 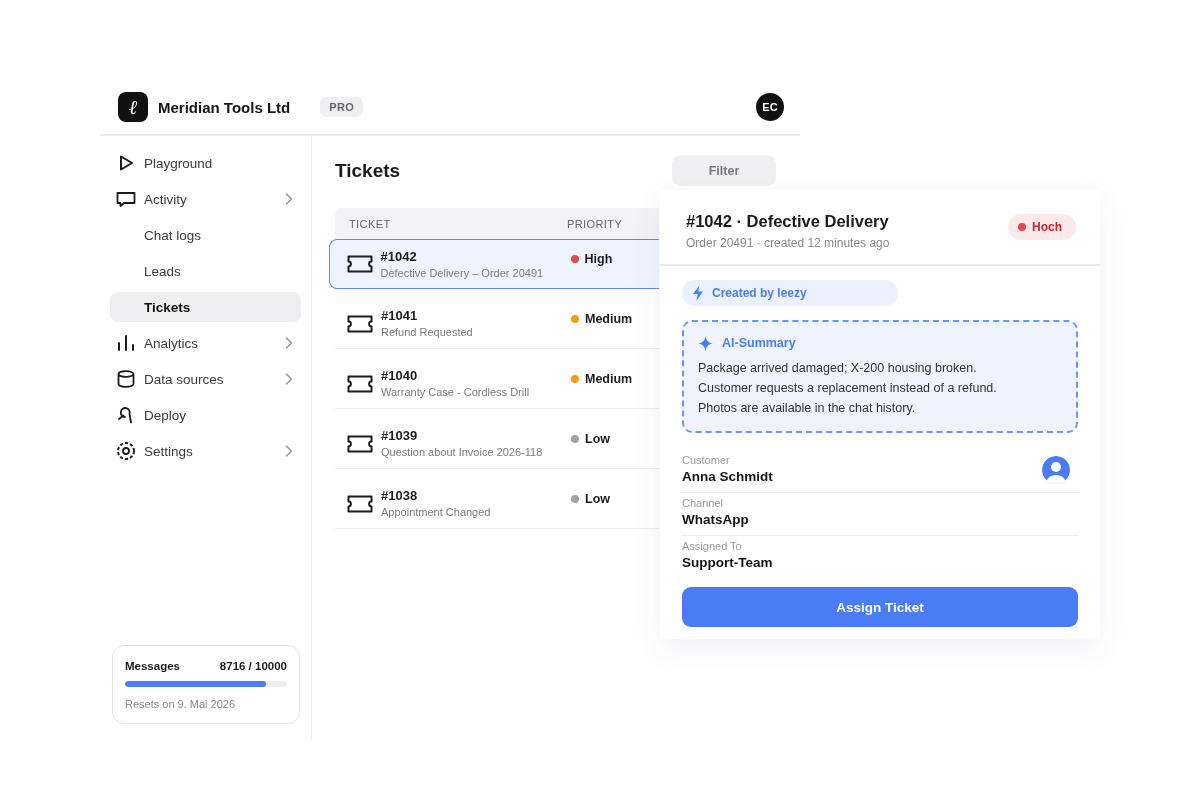 What do you see at coordinates (759, 293) in the screenshot?
I see `origin-text: Created by leezy` at bounding box center [759, 293].